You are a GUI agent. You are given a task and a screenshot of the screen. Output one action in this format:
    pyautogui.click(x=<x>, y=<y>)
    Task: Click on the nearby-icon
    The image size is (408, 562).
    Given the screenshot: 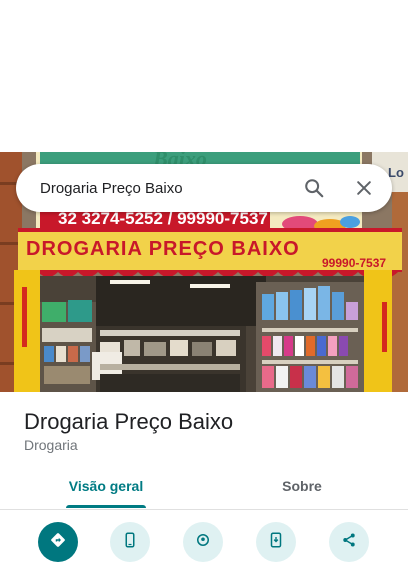 What is the action you would take?
    pyautogui.click(x=203, y=542)
    